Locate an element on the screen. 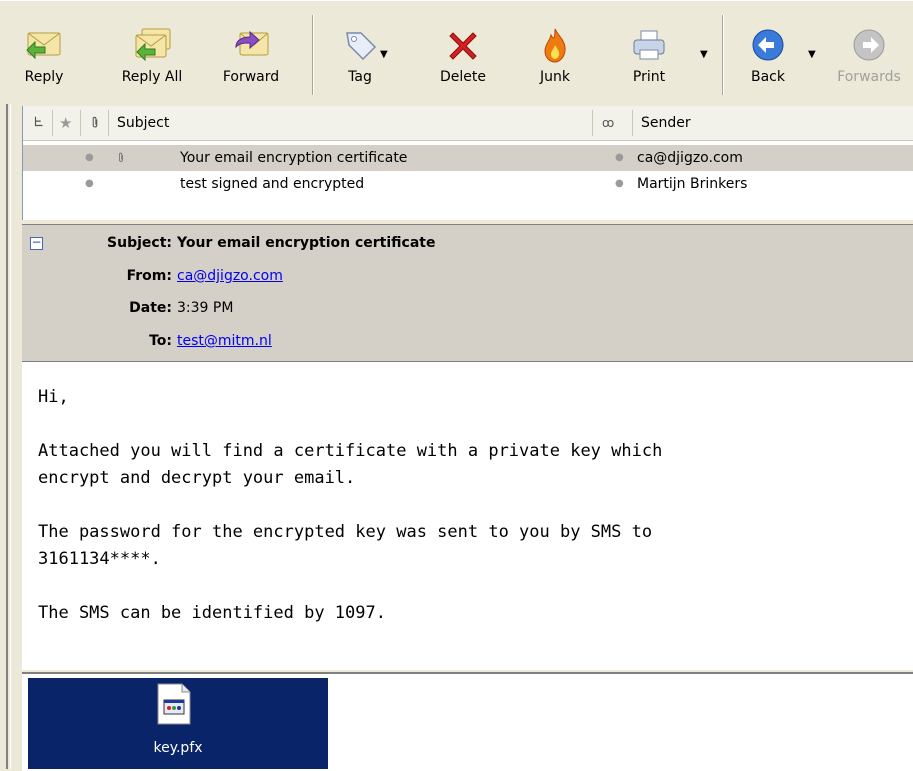  tag-icon is located at coordinates (361, 46).